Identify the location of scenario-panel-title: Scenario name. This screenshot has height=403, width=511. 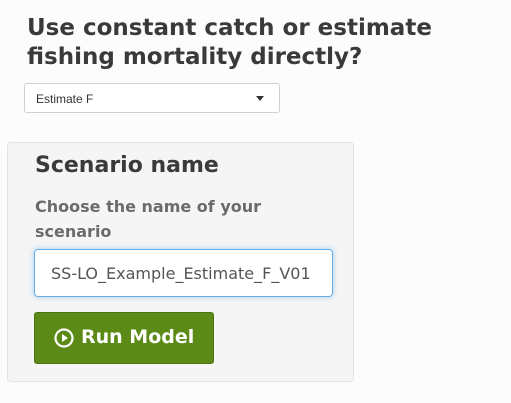
(127, 165).